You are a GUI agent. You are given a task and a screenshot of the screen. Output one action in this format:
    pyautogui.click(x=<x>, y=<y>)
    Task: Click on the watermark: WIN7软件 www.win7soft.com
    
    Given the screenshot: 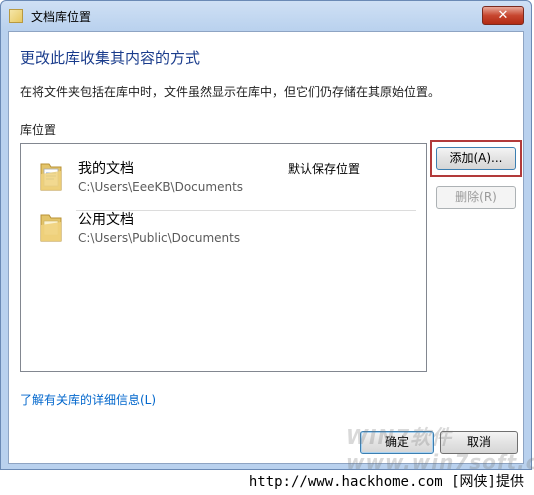 What is the action you would take?
    pyautogui.click(x=440, y=449)
    